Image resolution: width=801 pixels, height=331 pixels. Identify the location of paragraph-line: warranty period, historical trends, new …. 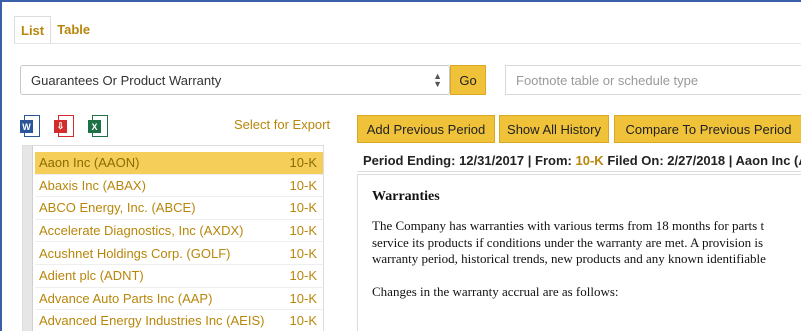
(569, 258).